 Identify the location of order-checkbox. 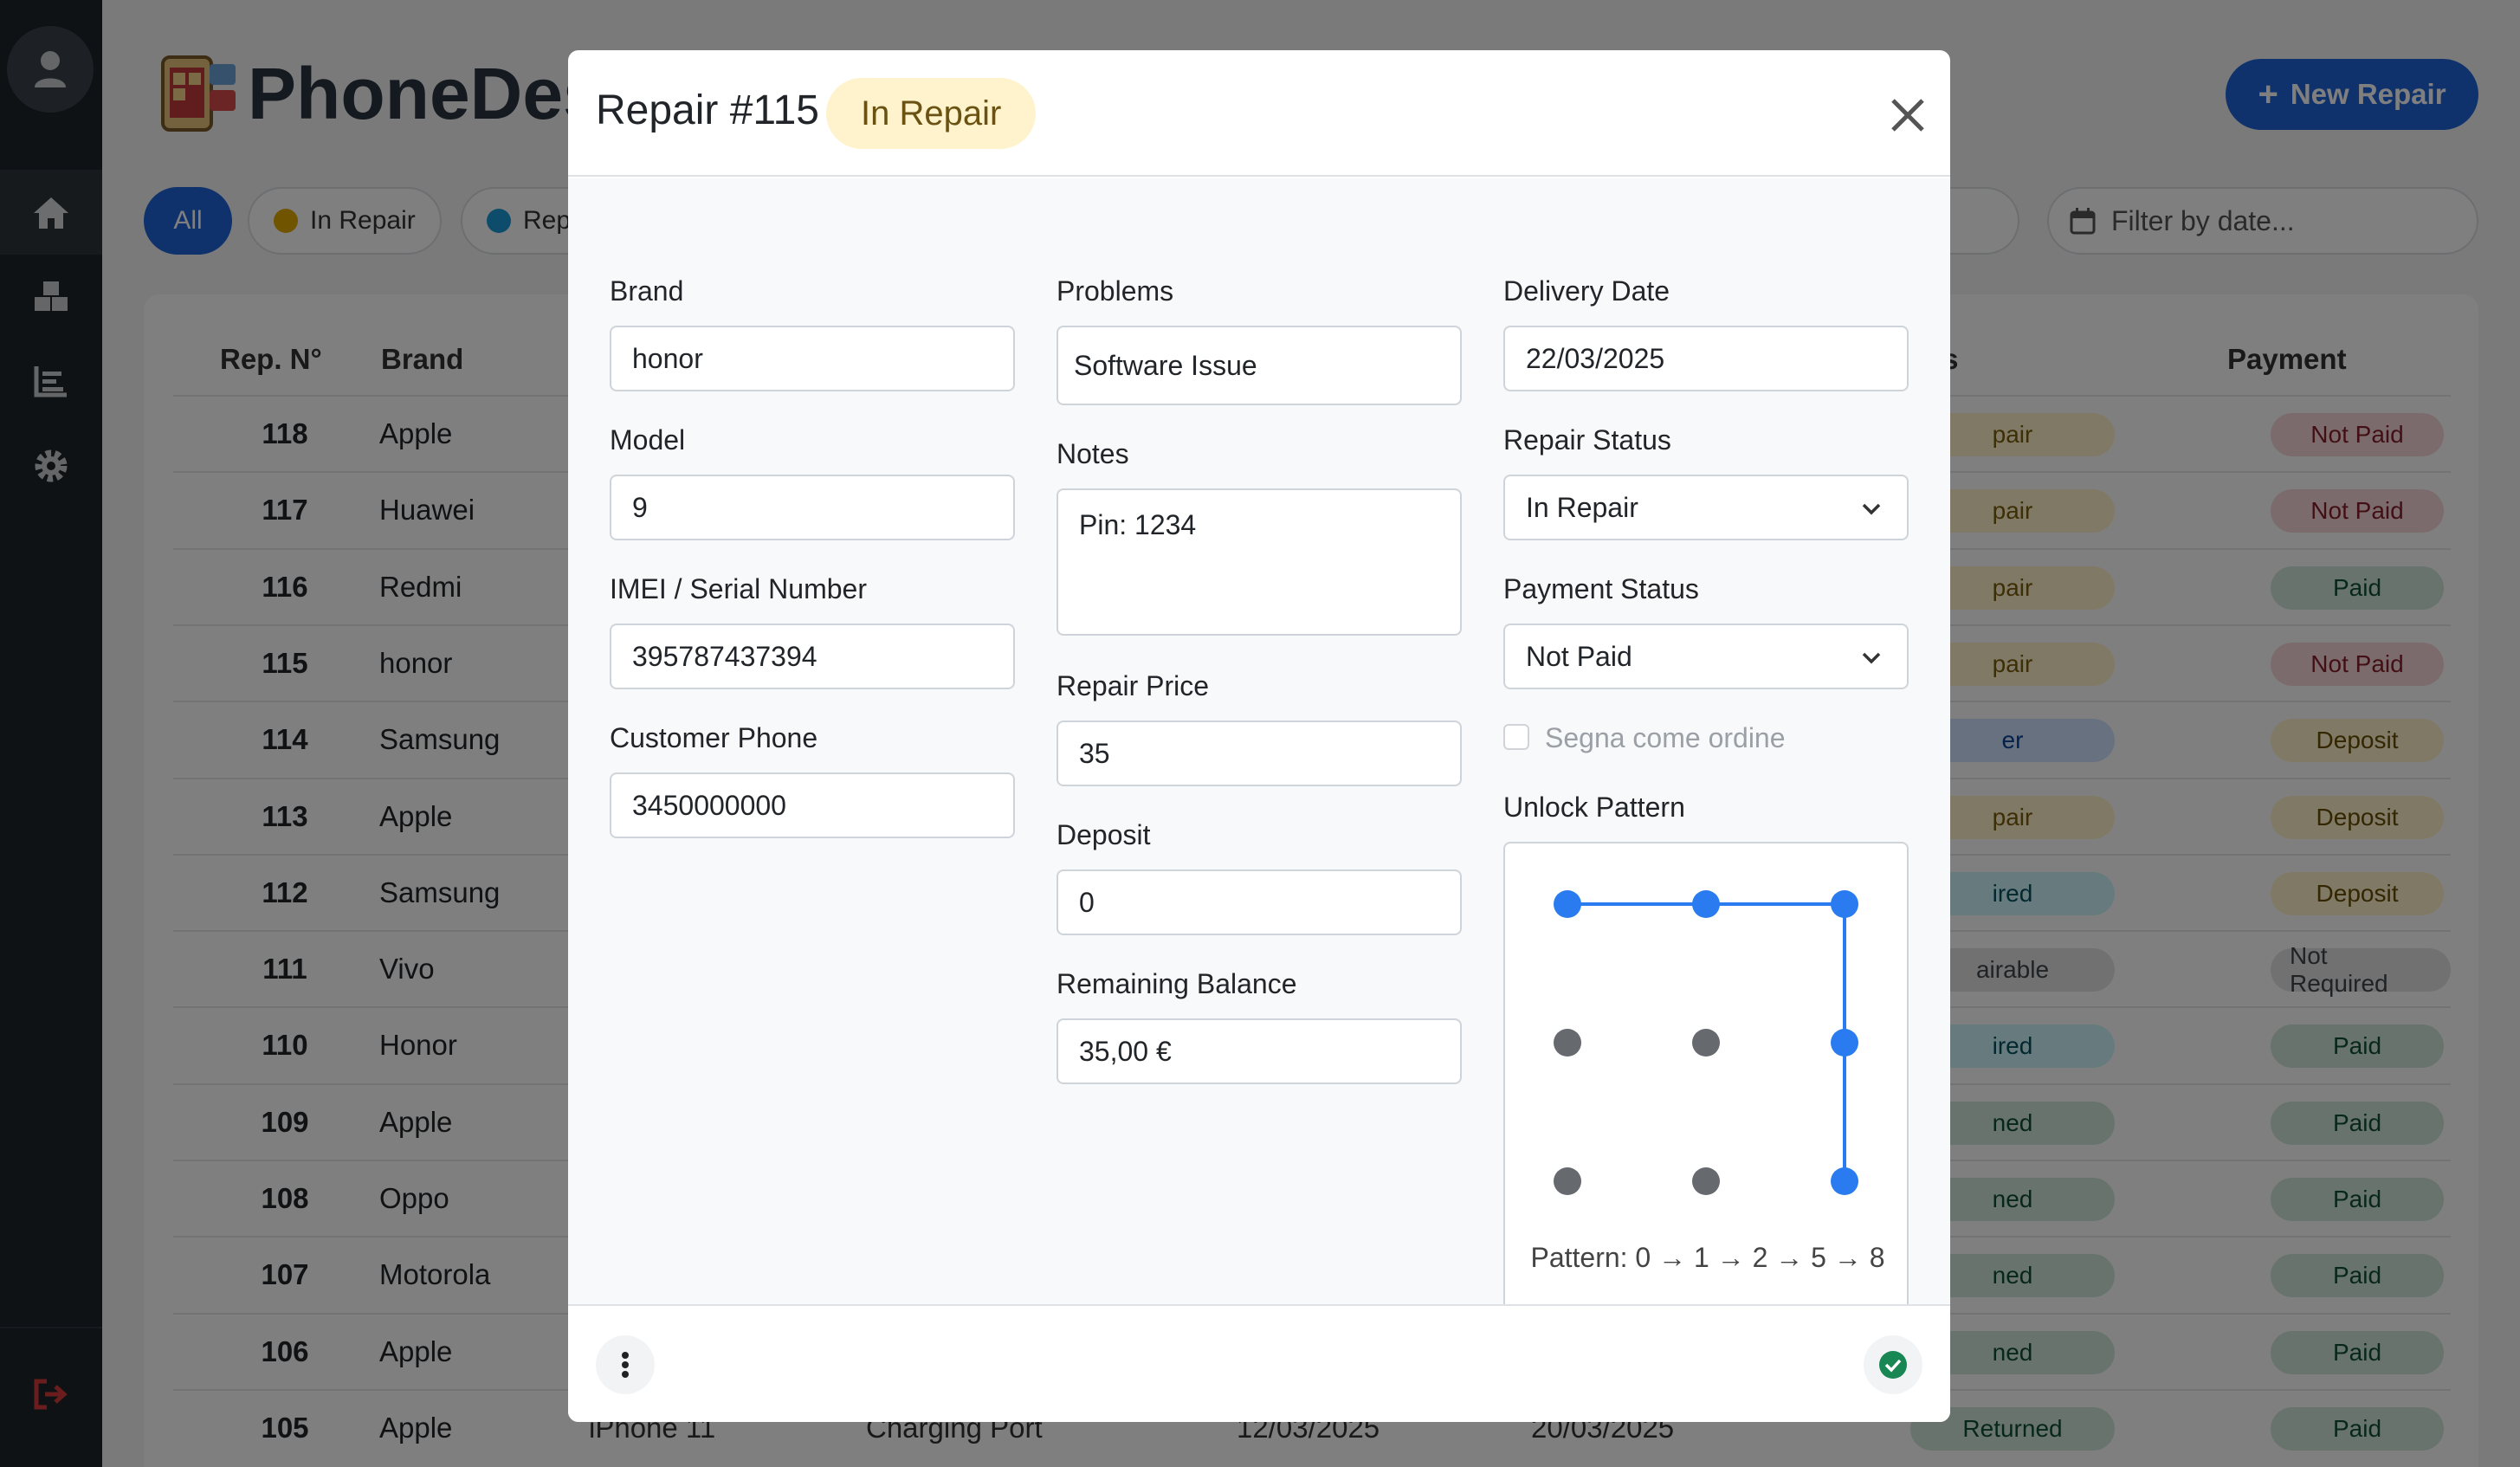
(1516, 737).